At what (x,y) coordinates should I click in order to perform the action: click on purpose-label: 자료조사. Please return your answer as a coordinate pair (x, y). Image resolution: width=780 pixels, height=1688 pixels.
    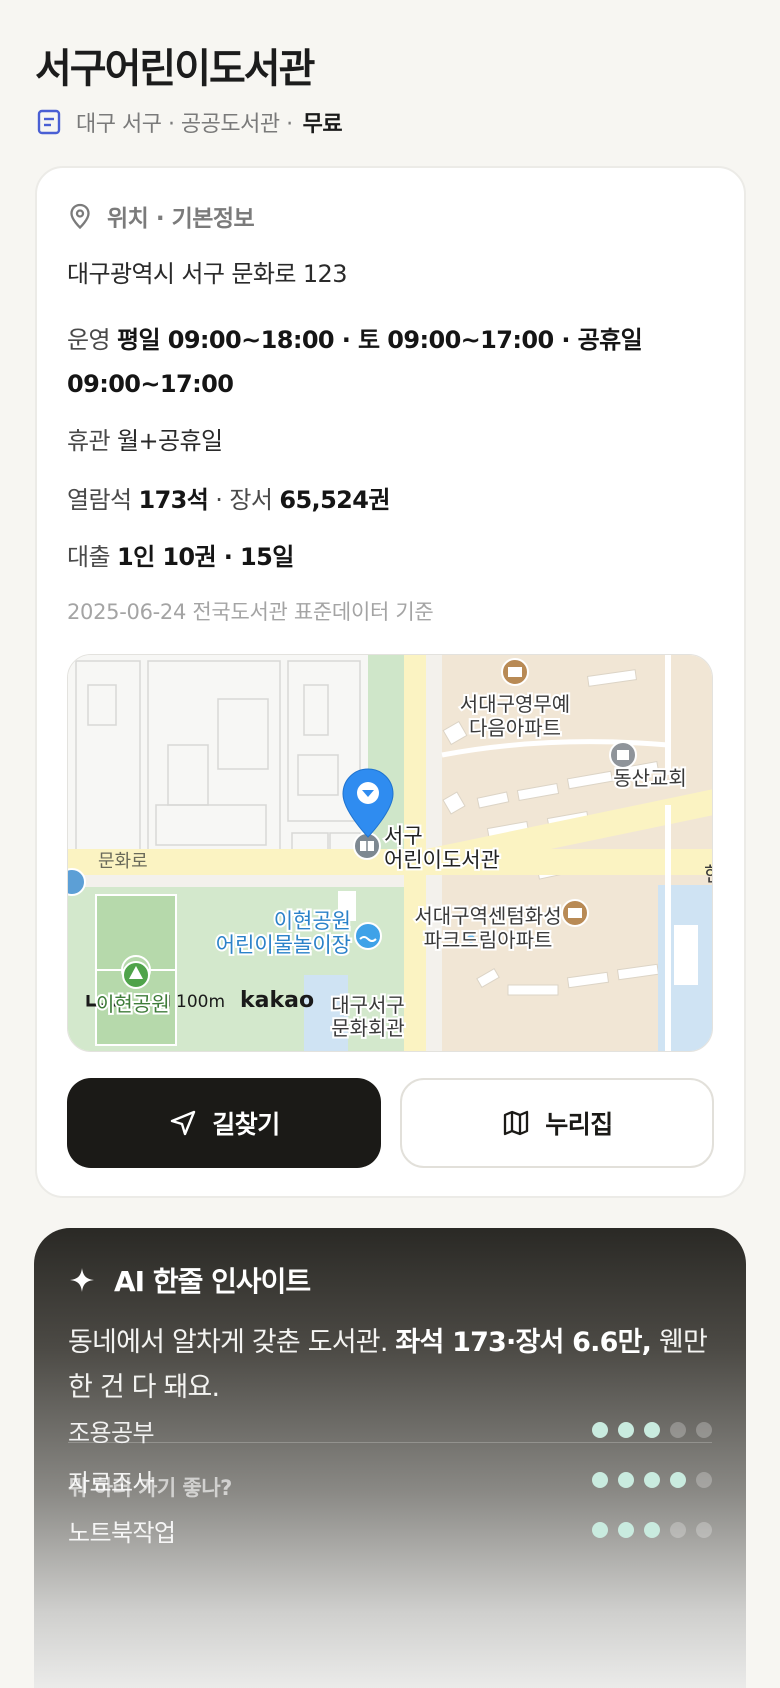
    Looking at the image, I should click on (111, 1482).